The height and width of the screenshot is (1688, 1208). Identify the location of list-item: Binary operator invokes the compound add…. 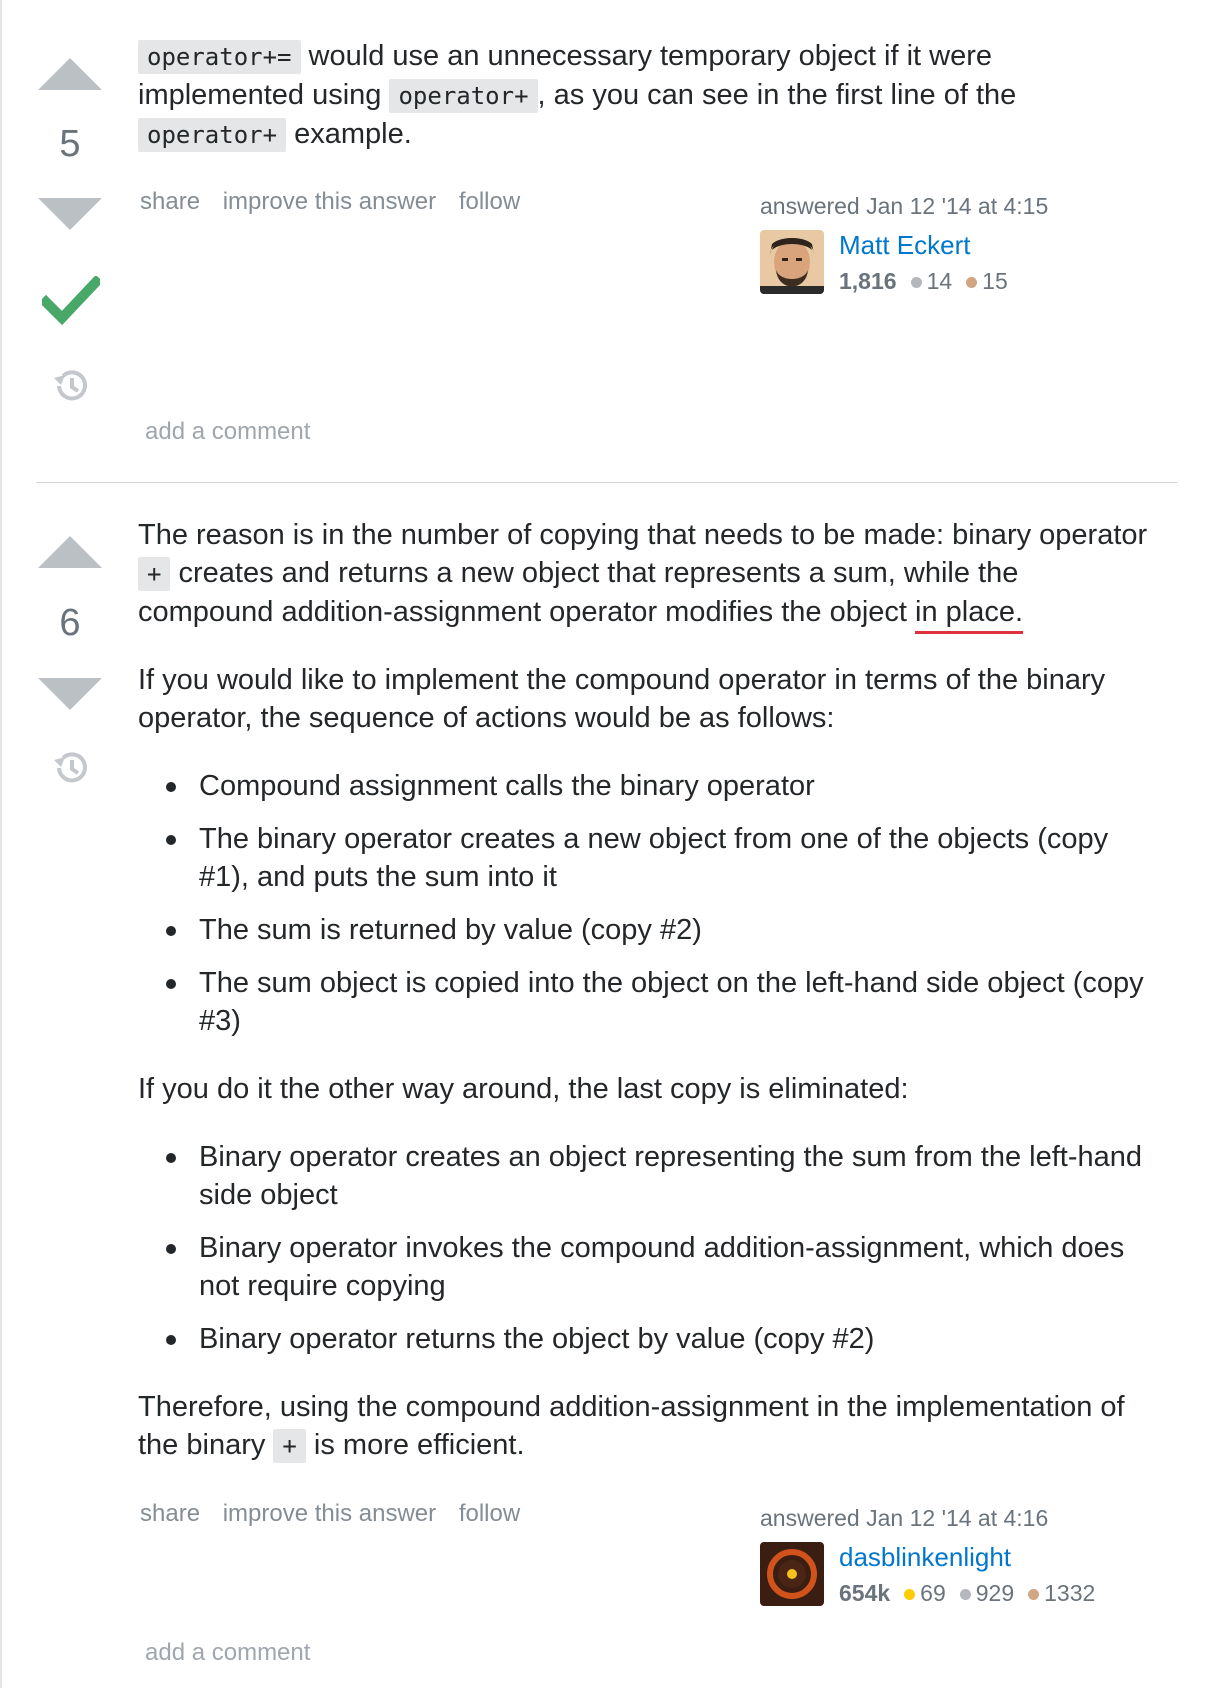
(658, 1267).